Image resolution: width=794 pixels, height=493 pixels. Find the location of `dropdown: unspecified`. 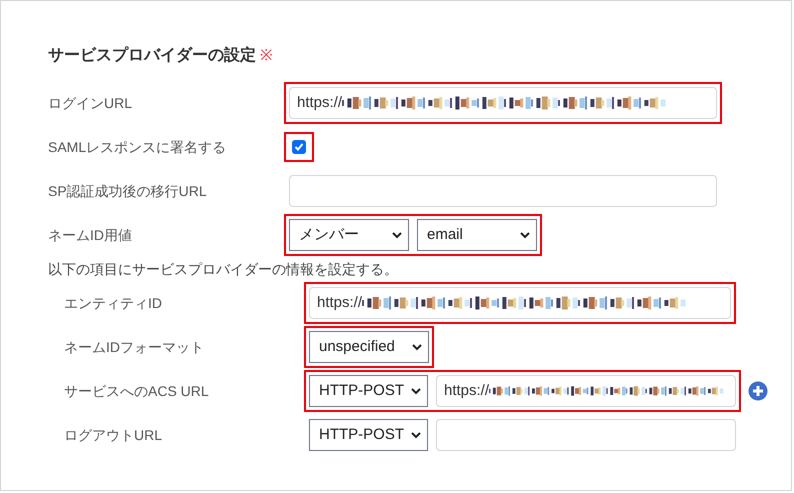

dropdown: unspecified is located at coordinates (369, 347).